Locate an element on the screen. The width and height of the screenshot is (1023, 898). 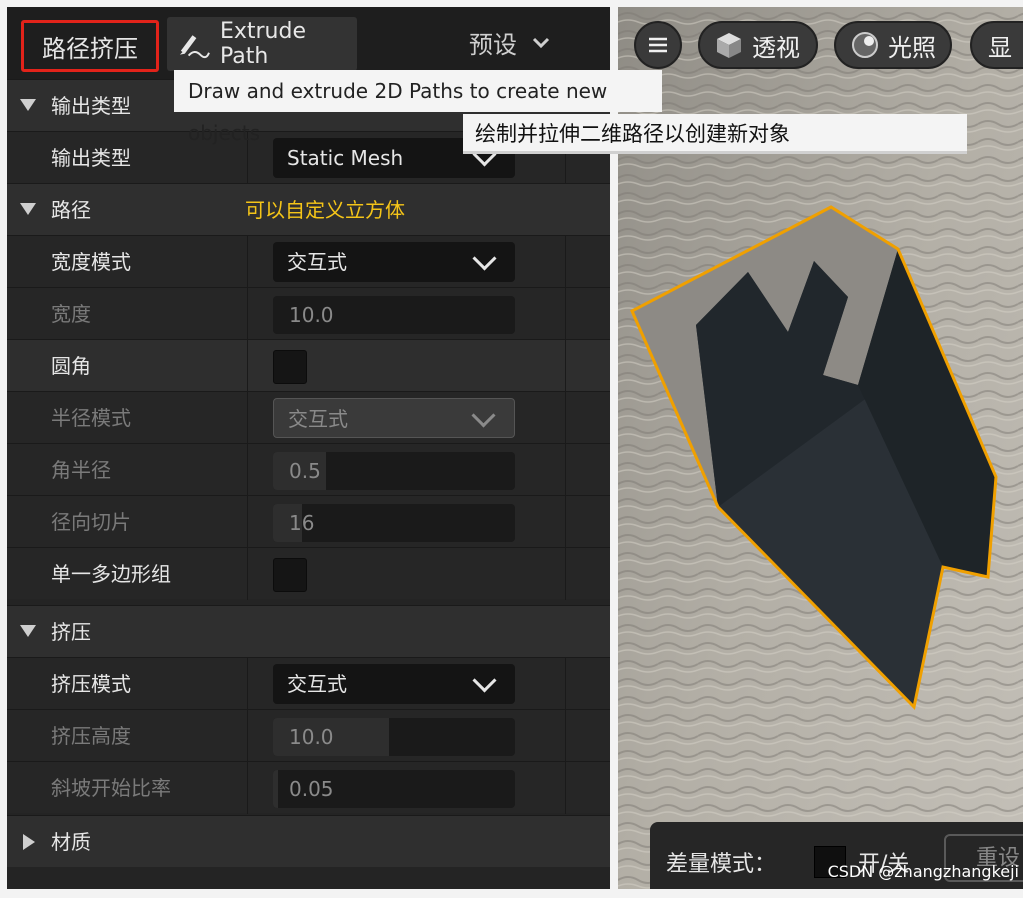
viewport-menu-button is located at coordinates (658, 45).